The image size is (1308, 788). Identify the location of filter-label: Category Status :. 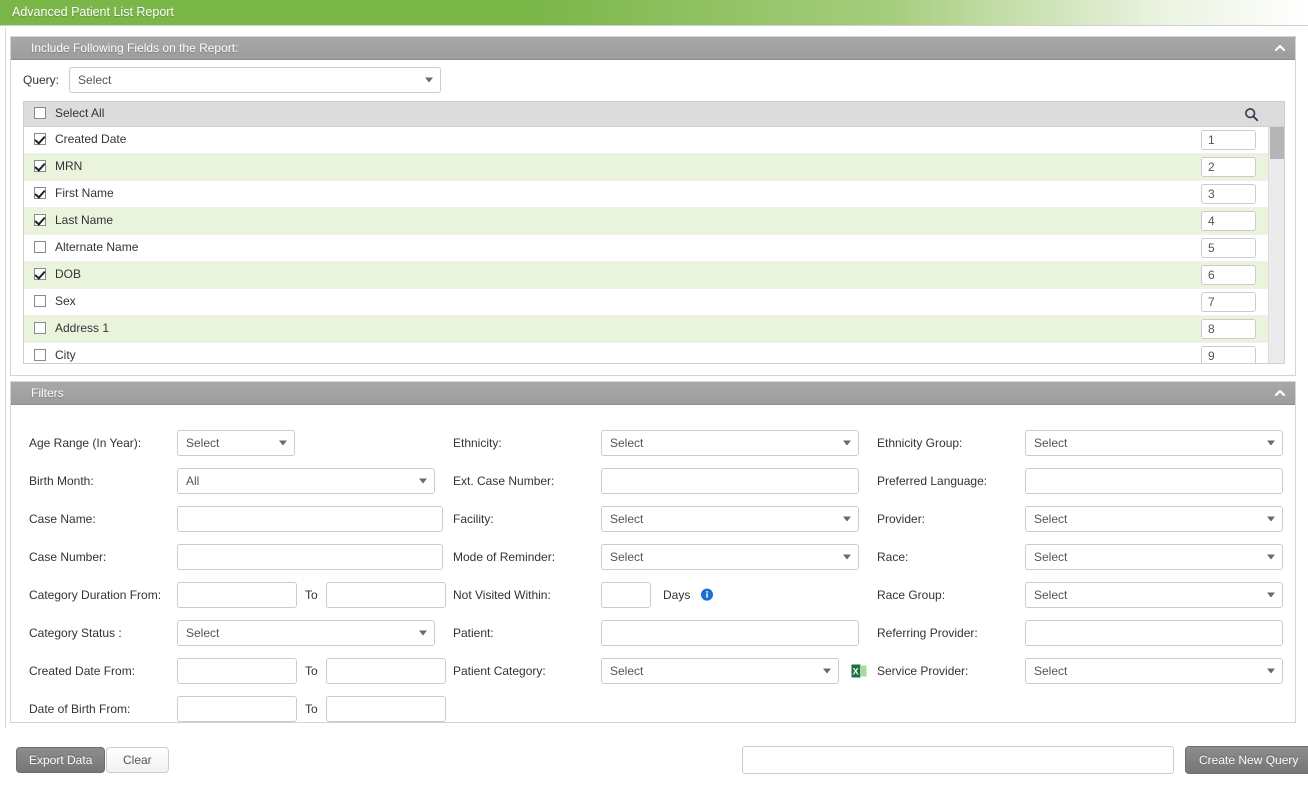
(75, 633).